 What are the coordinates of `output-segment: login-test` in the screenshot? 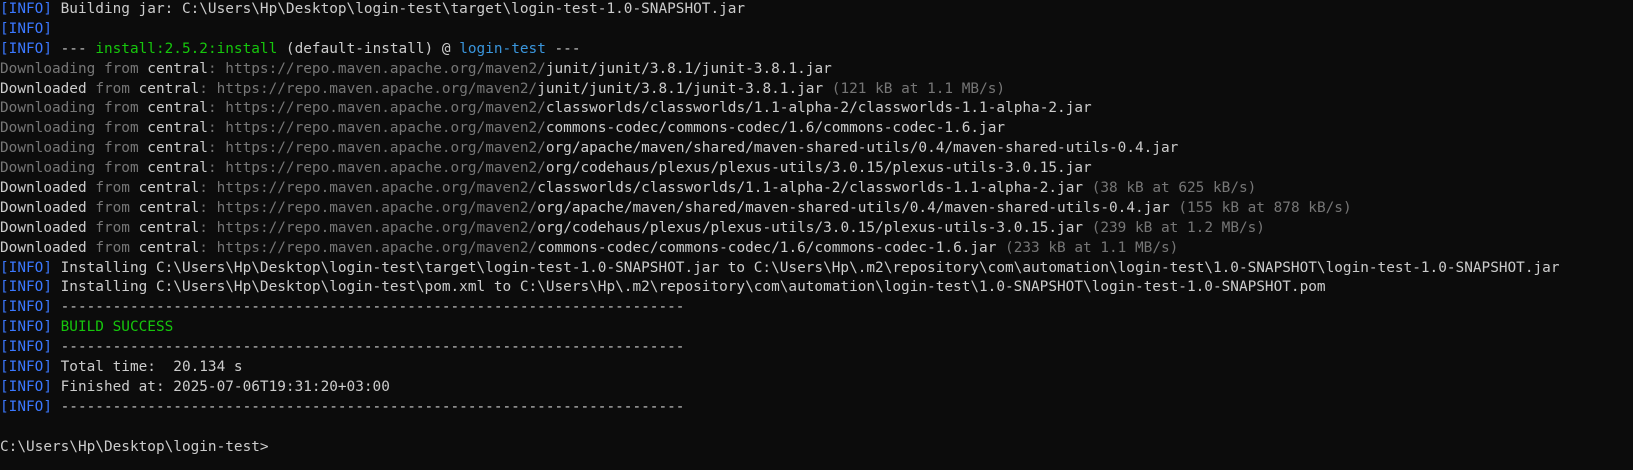 It's located at (502, 48).